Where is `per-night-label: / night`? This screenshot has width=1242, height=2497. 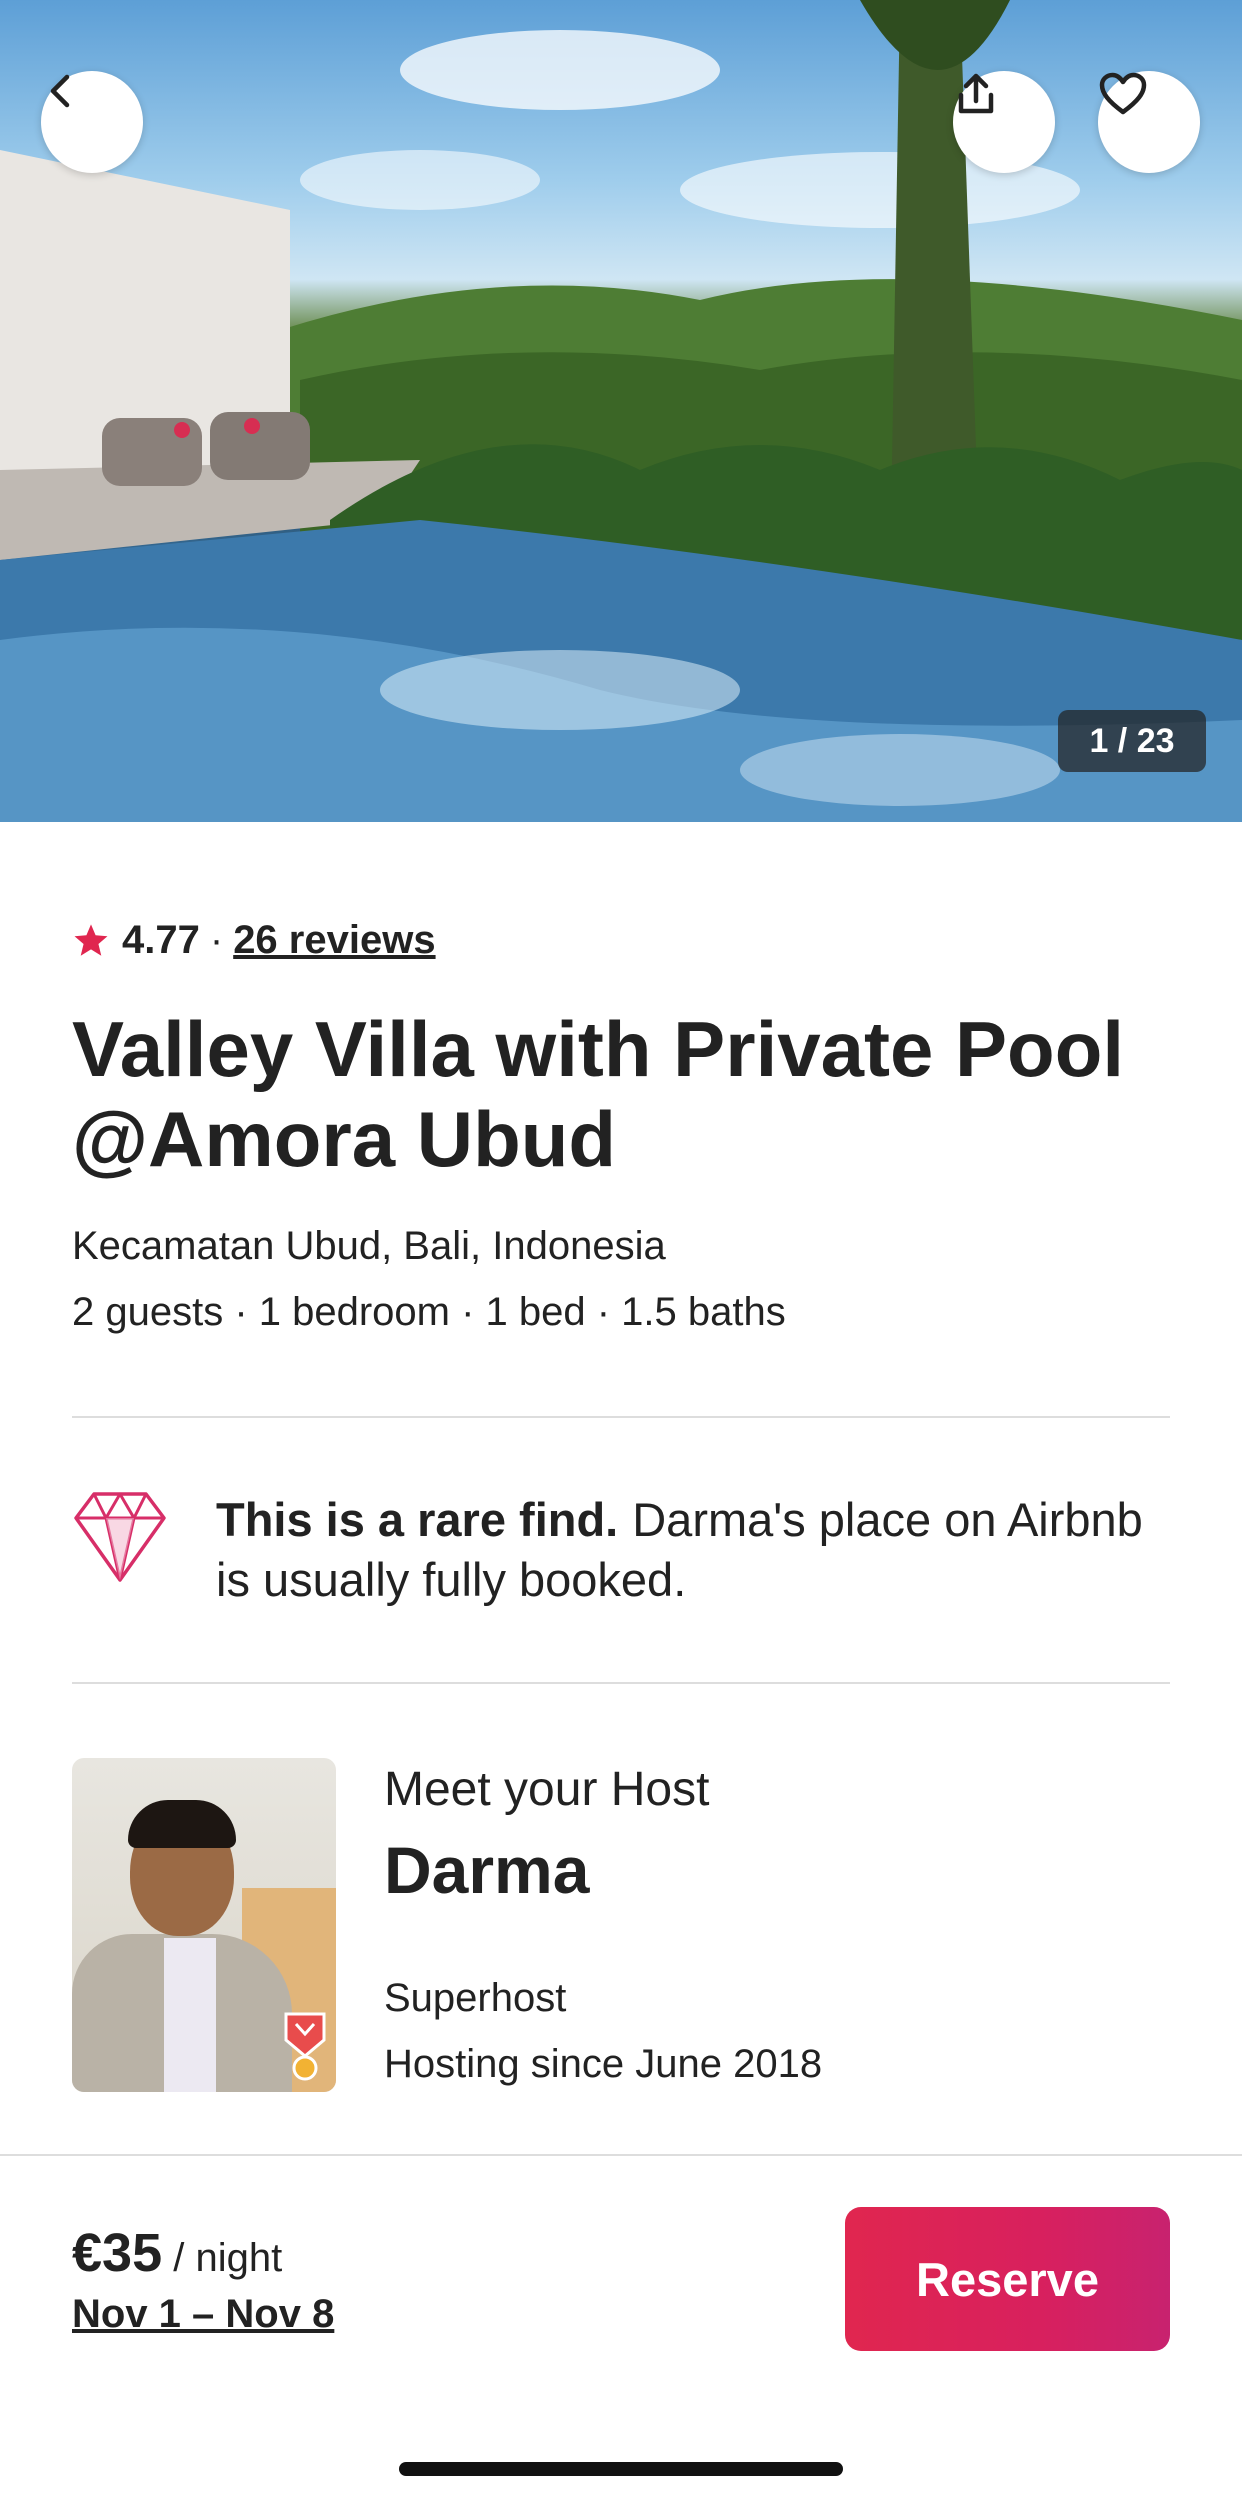
per-night-label: / night is located at coordinates (228, 2258).